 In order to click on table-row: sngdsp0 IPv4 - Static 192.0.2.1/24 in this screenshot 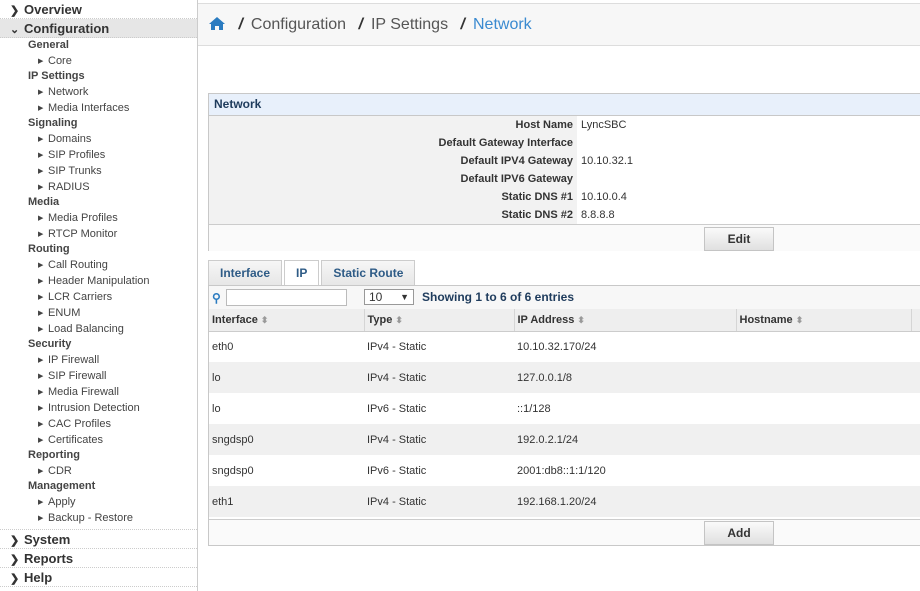, I will do `click(564, 439)`.